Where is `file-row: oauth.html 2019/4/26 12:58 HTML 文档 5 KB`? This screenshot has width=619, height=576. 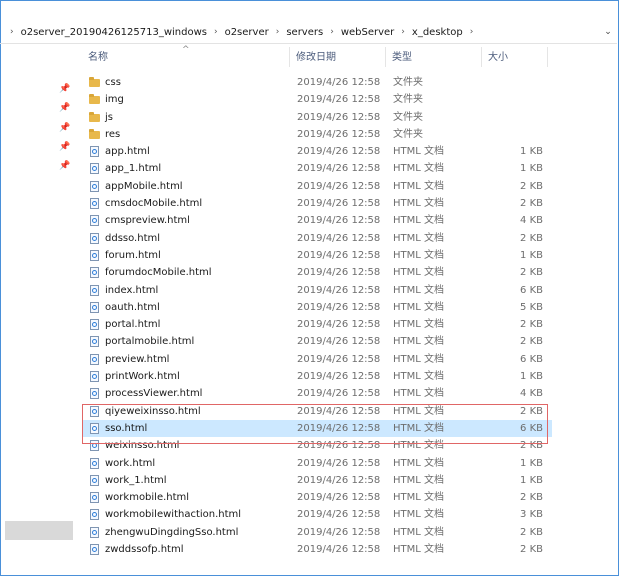 file-row: oauth.html 2019/4/26 12:58 HTML 文档 5 KB is located at coordinates (317, 307).